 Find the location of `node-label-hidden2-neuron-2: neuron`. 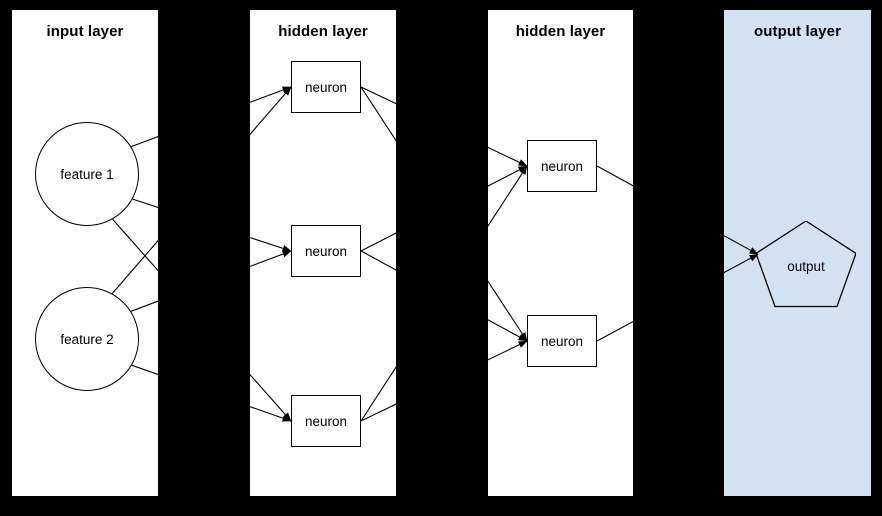

node-label-hidden2-neuron-2: neuron is located at coordinates (562, 341).